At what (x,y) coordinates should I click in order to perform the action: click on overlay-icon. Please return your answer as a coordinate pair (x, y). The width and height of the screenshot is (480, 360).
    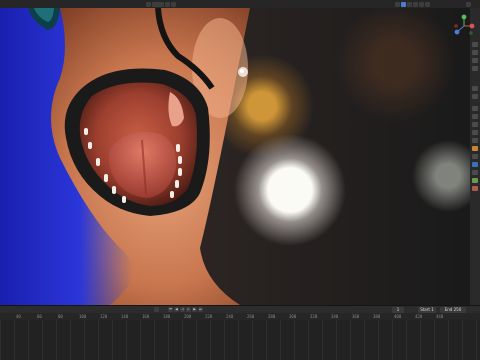
    Looking at the image, I should click on (167, 4).